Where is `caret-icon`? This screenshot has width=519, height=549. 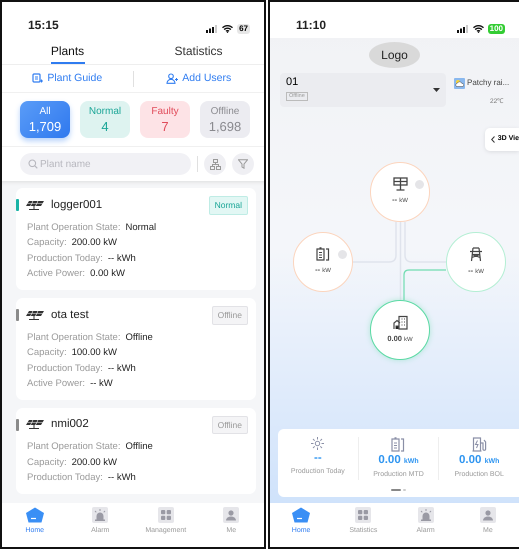
caret-icon is located at coordinates (436, 90).